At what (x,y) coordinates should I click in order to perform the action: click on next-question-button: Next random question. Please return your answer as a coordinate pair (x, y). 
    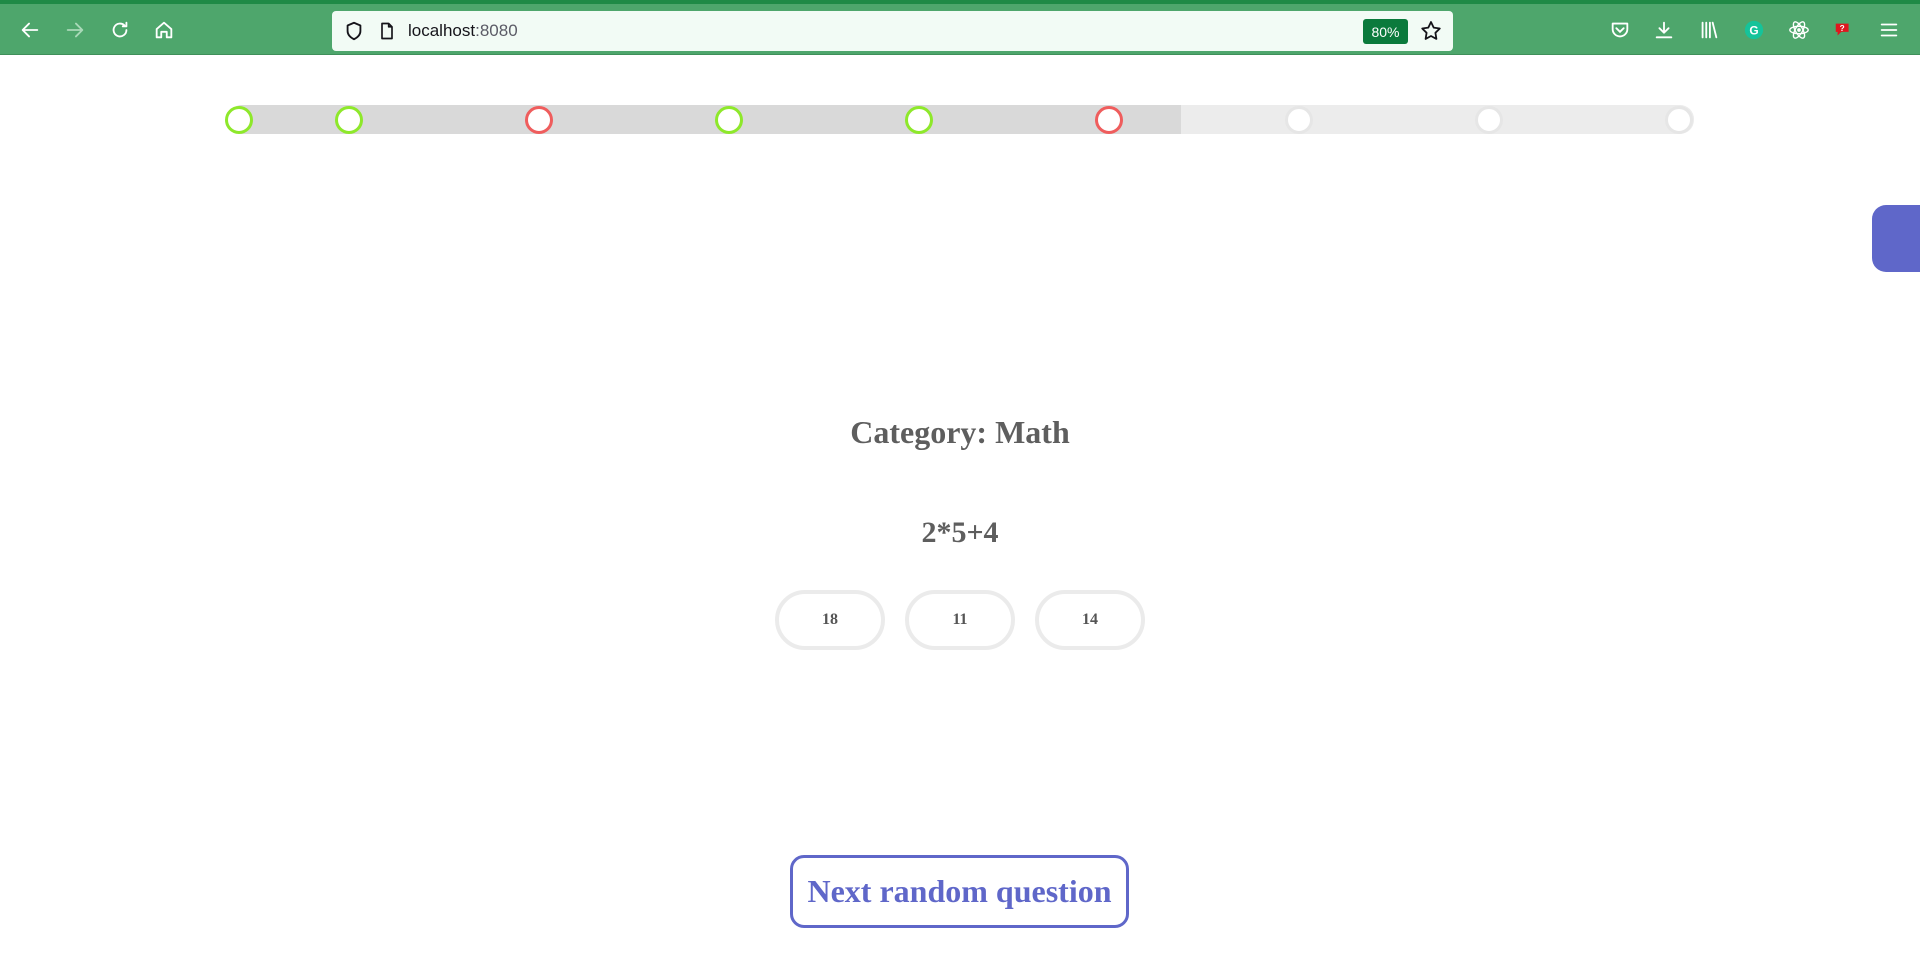
    Looking at the image, I should click on (959, 891).